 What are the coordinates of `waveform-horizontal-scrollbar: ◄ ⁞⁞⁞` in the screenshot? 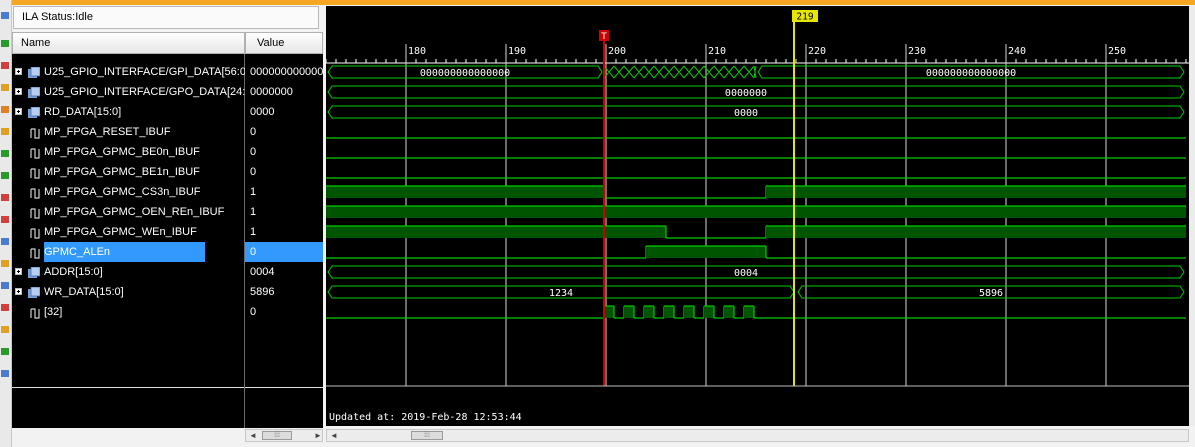 It's located at (757, 435).